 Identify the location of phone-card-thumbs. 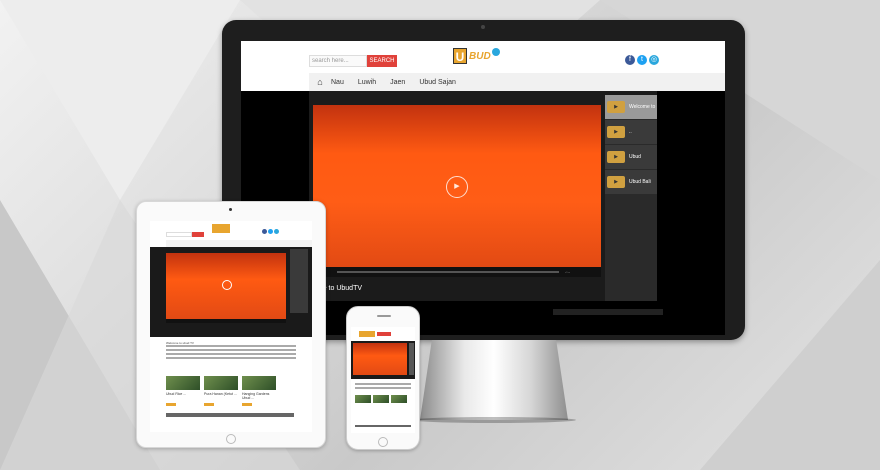
(381, 399).